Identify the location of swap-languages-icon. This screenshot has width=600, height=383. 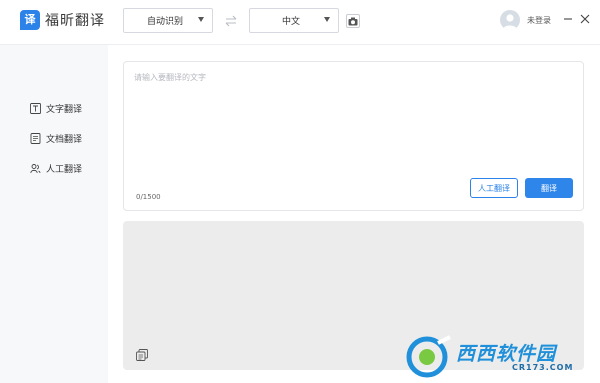
(231, 20).